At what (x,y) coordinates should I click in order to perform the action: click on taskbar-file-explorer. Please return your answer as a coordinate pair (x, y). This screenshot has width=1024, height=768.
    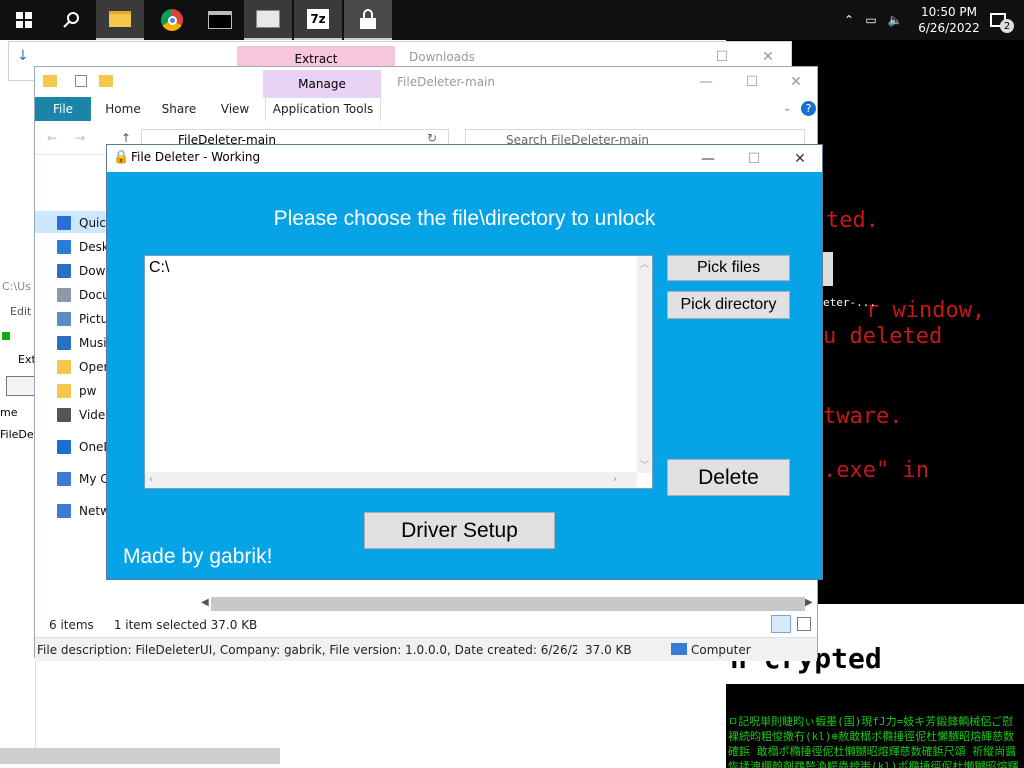
    Looking at the image, I should click on (120, 20).